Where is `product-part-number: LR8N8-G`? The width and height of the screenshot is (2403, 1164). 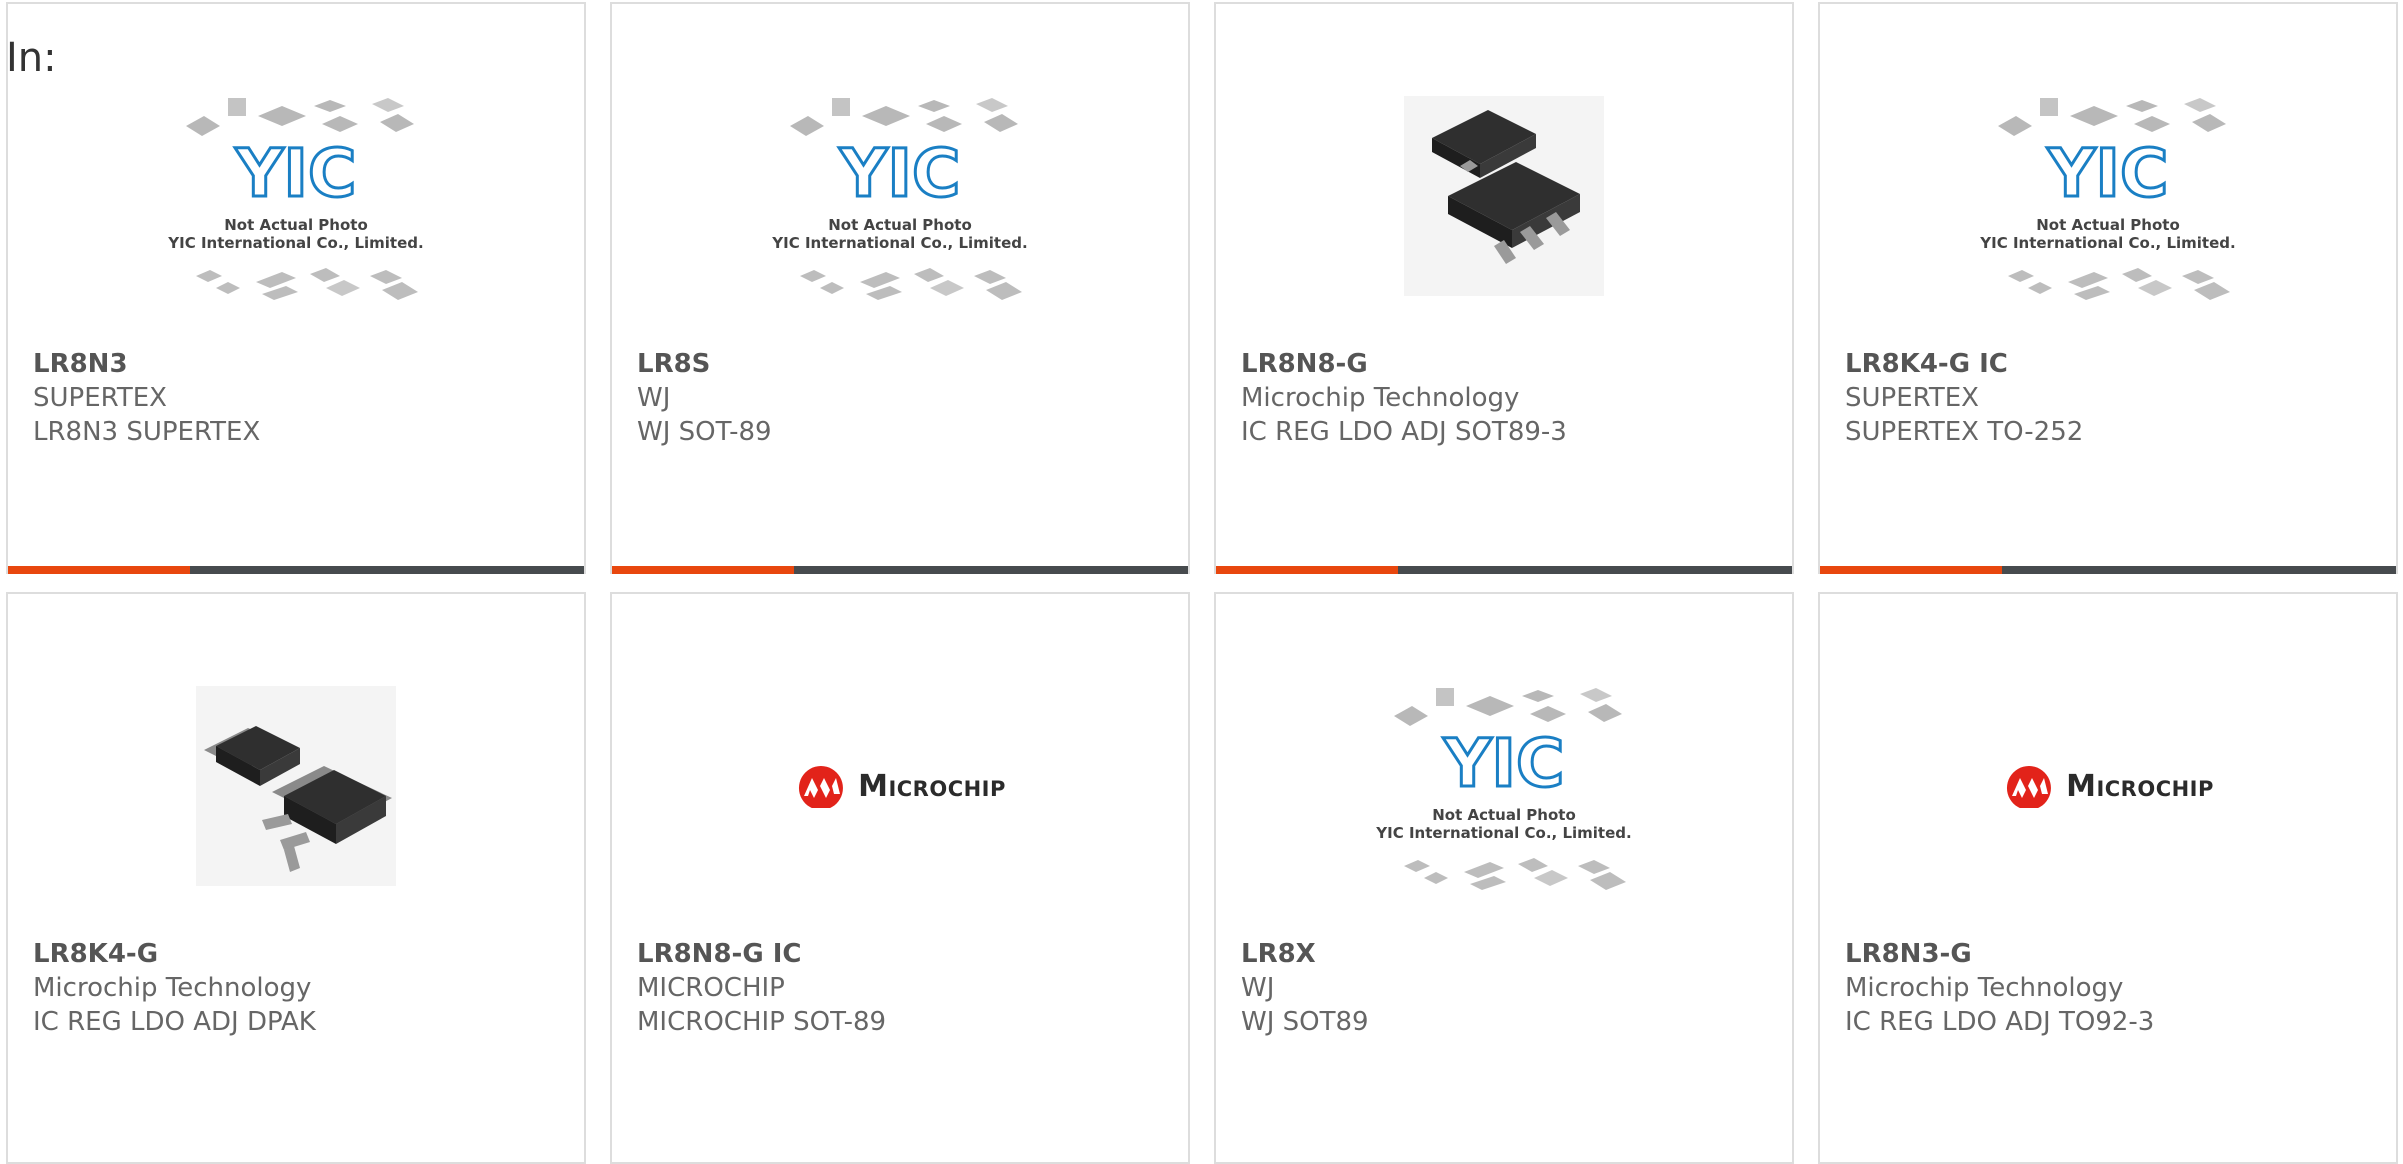 product-part-number: LR8N8-G is located at coordinates (1508, 364).